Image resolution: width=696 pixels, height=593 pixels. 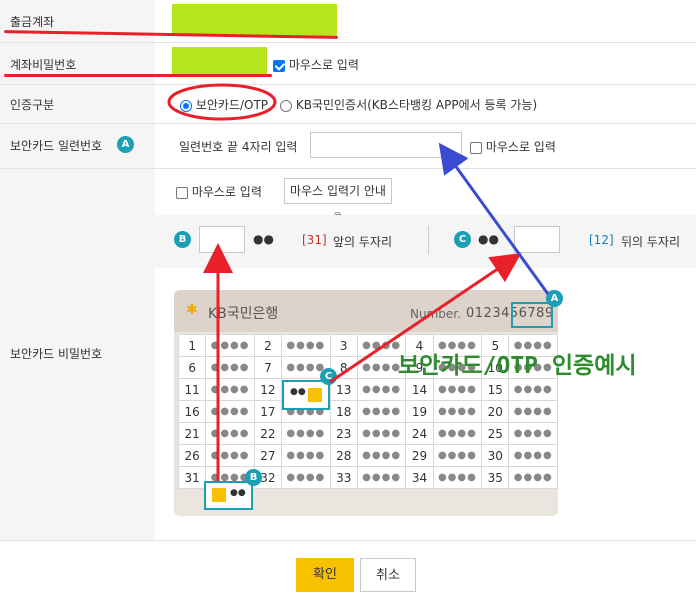 What do you see at coordinates (388, 575) in the screenshot?
I see `cancel-button: 취소` at bounding box center [388, 575].